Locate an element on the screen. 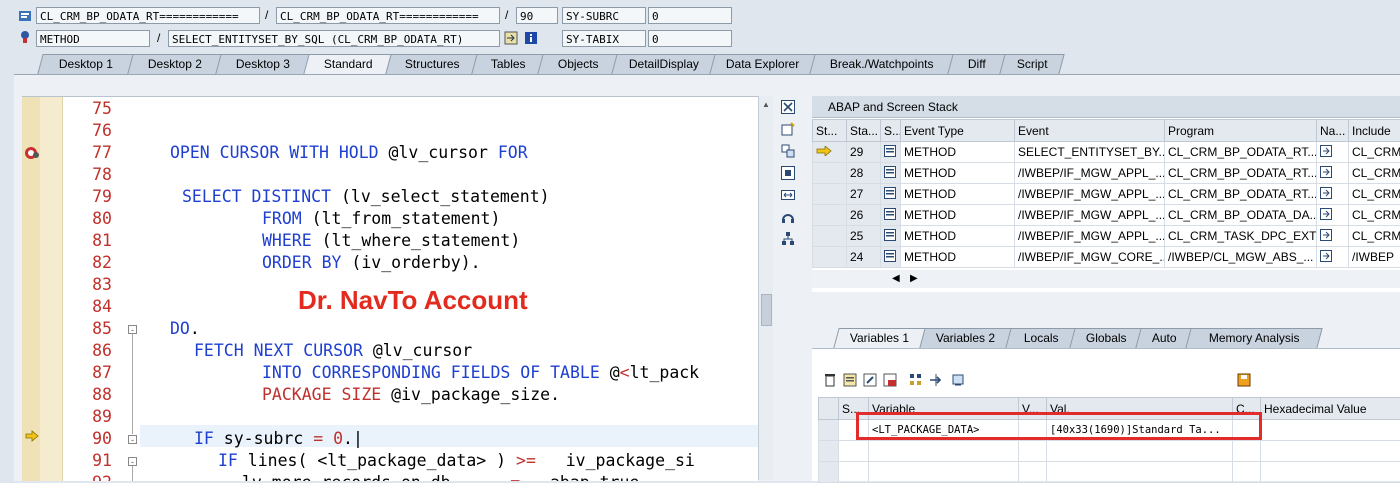 This screenshot has height=483, width=1400. clear-icon is located at coordinates (890, 381).